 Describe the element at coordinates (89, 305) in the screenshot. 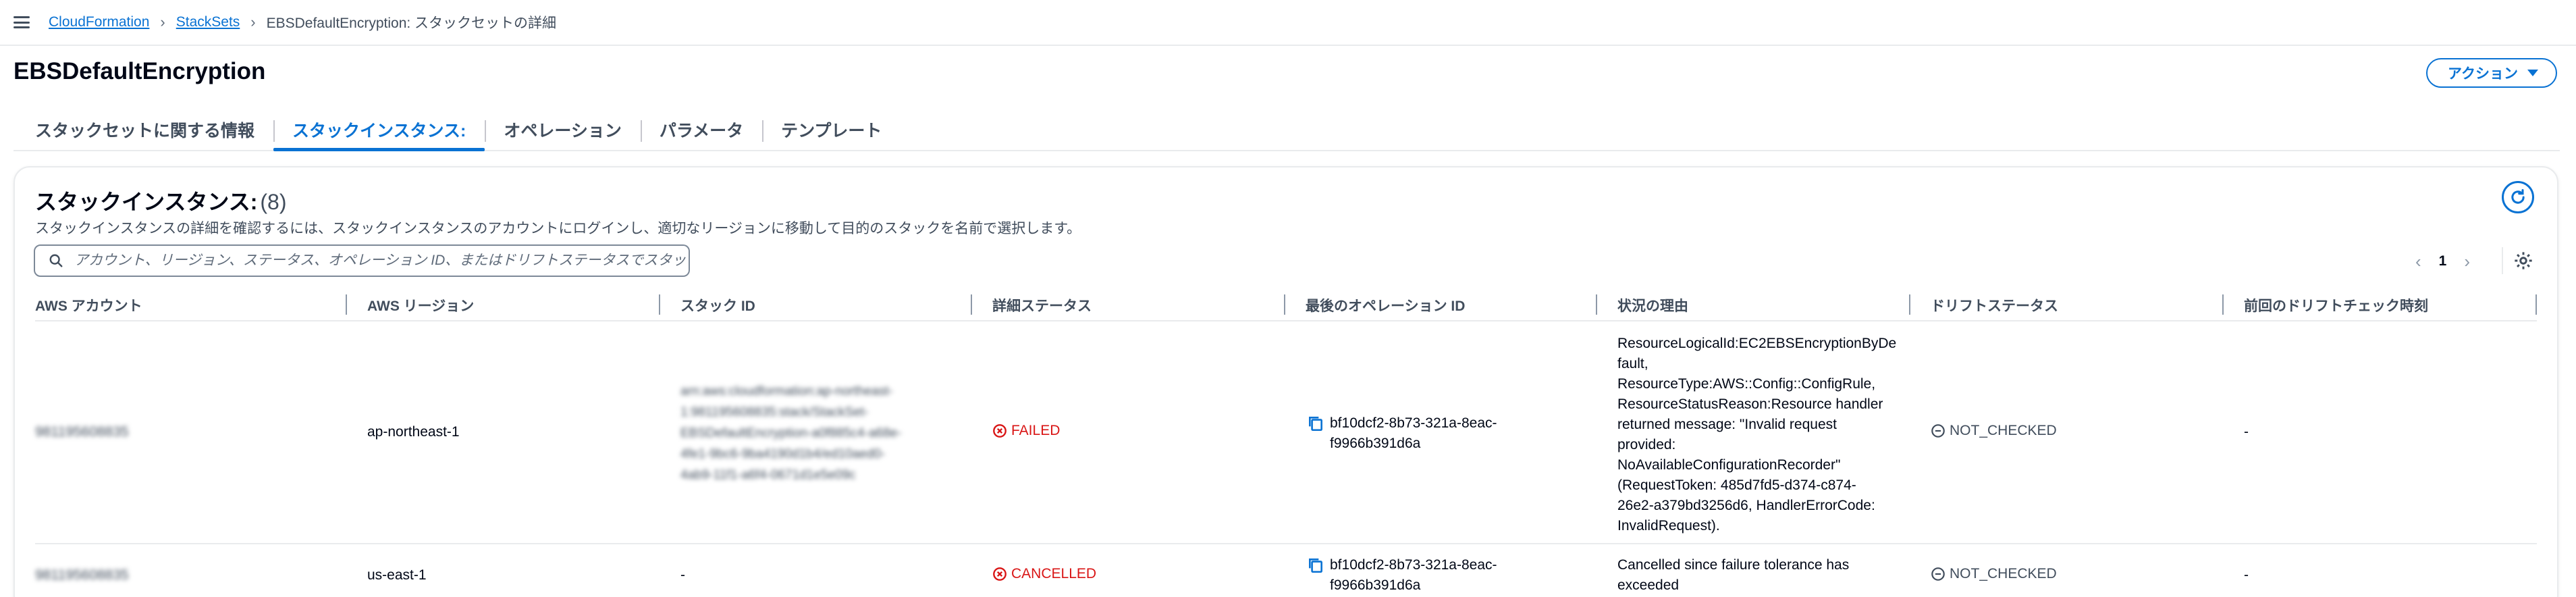

I see `column-header-account: AWS アカウント` at that location.